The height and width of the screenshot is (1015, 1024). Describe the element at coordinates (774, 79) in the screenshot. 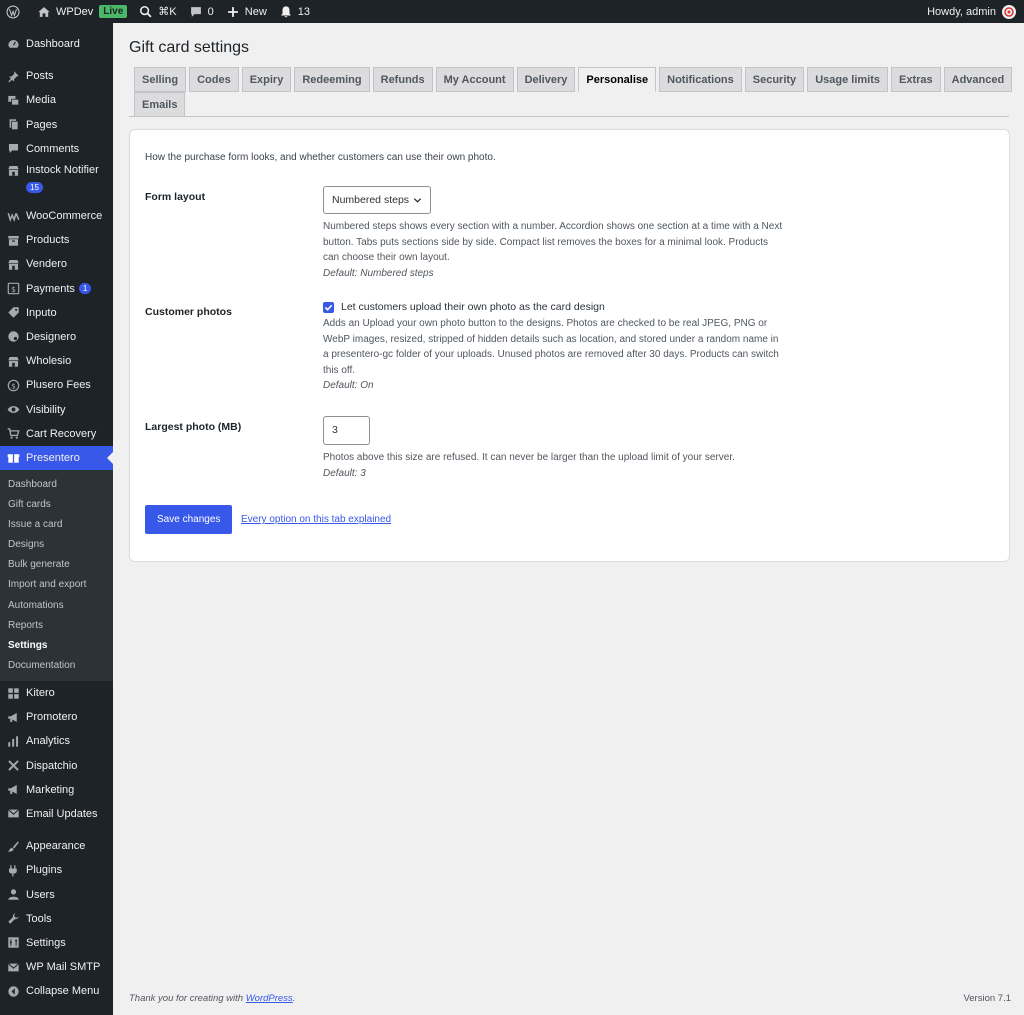

I see `tab-security: Security` at that location.